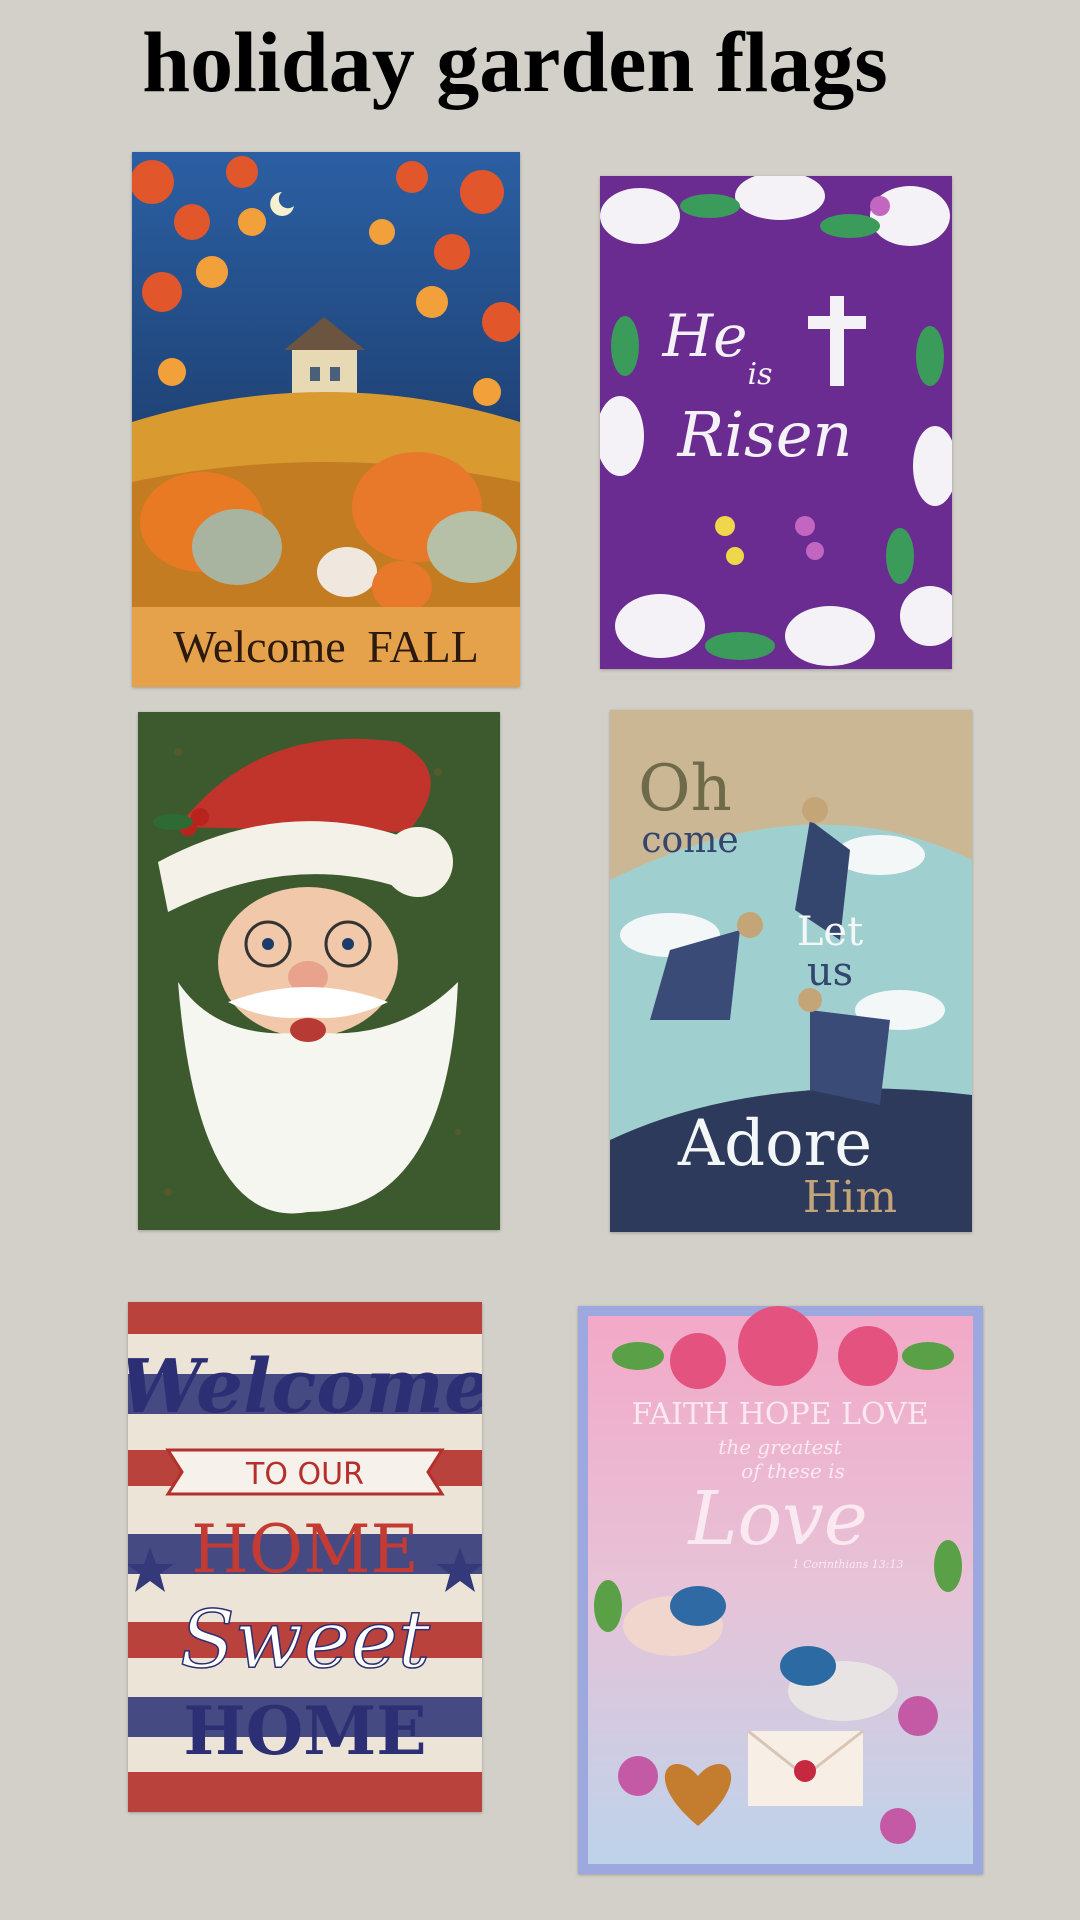 The height and width of the screenshot is (1920, 1080). I want to click on svg-text: Welcome FALL, so click(326, 646).